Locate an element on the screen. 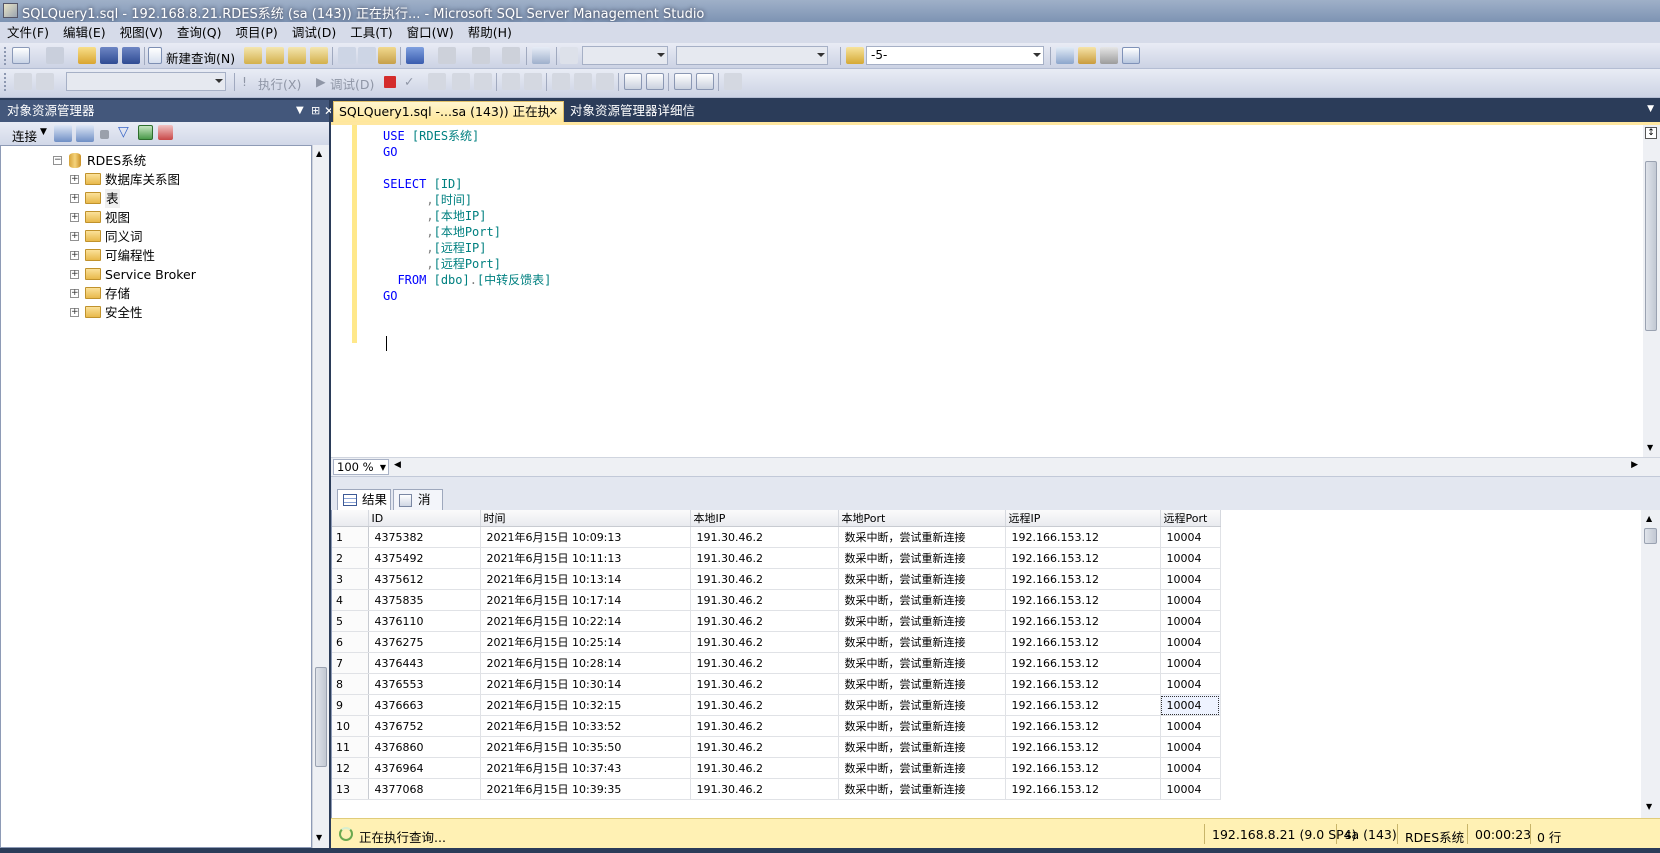 The height and width of the screenshot is (853, 1660). table-cell: 4376275 is located at coordinates (424, 642).